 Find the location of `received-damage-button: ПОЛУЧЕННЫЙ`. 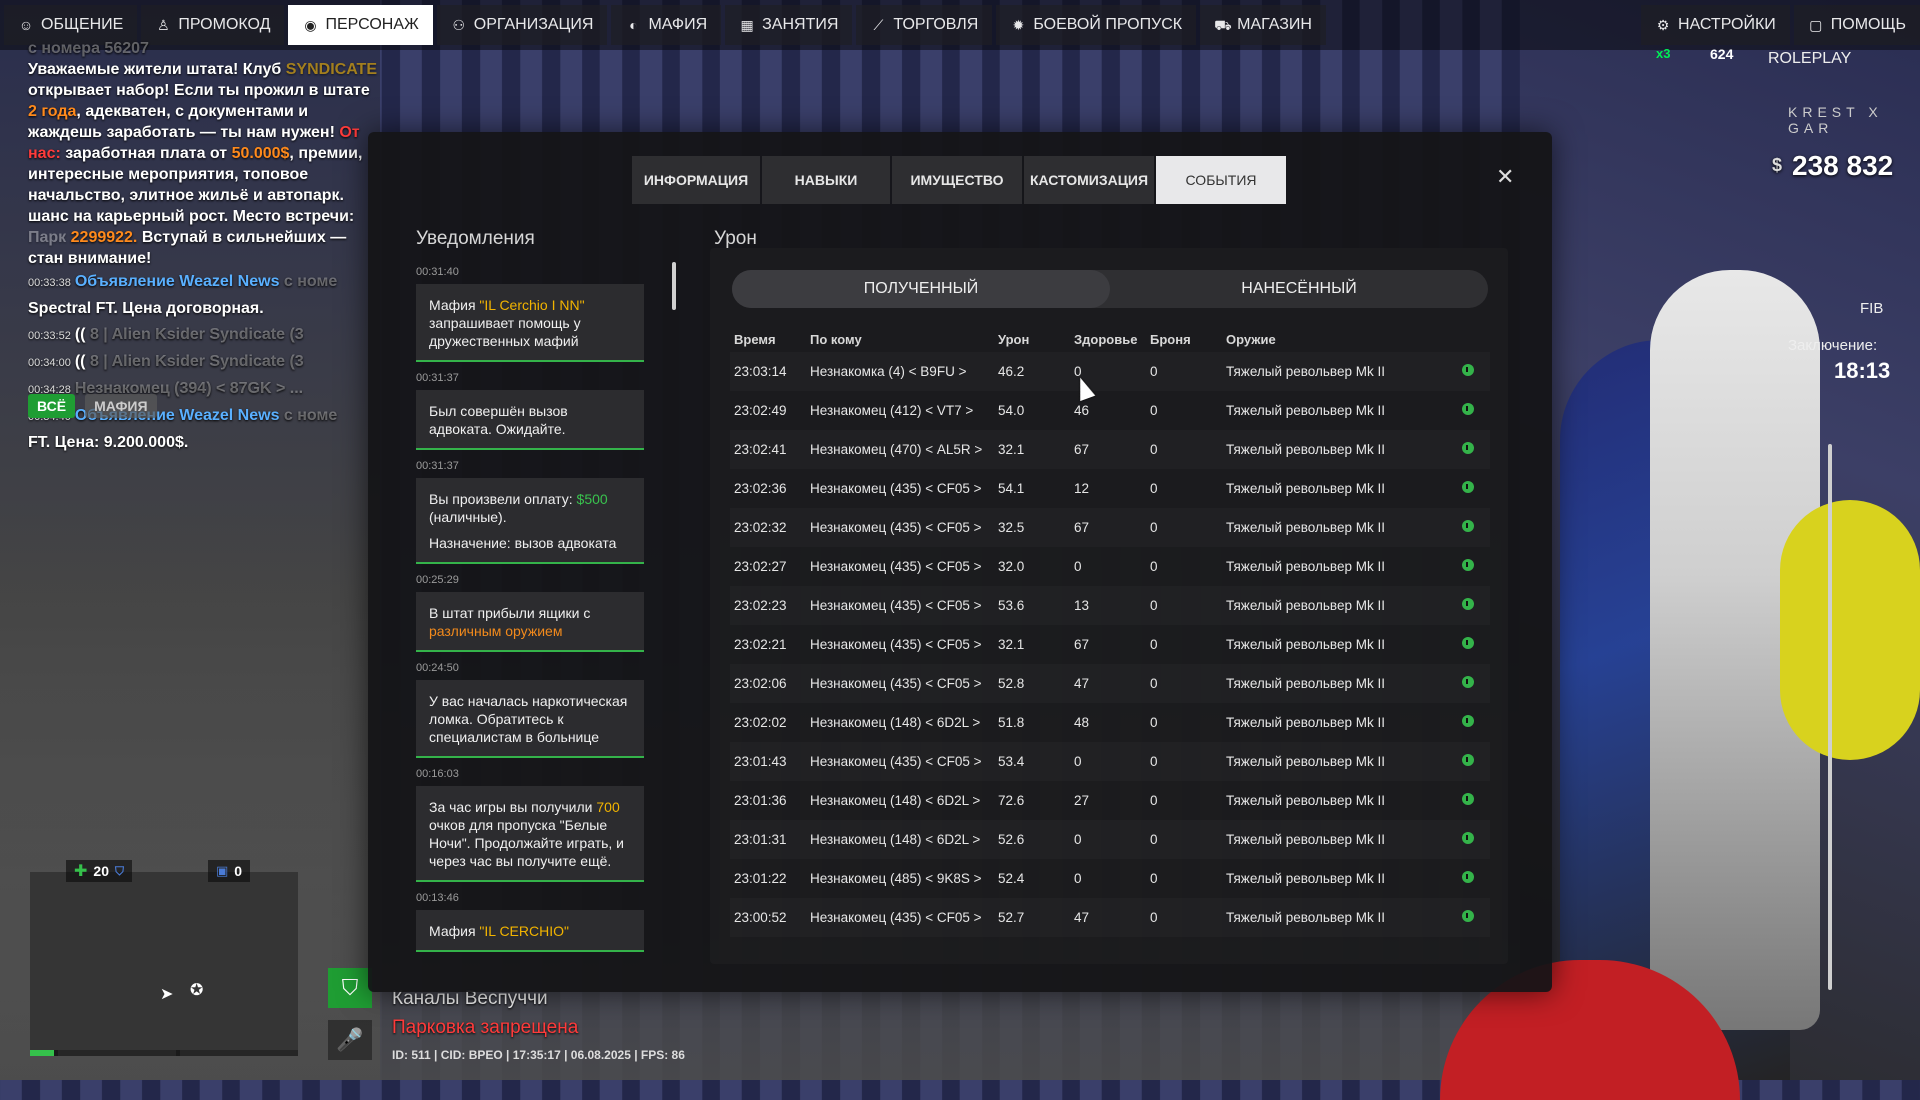

received-damage-button: ПОЛУЧЕННЫЙ is located at coordinates (921, 289).